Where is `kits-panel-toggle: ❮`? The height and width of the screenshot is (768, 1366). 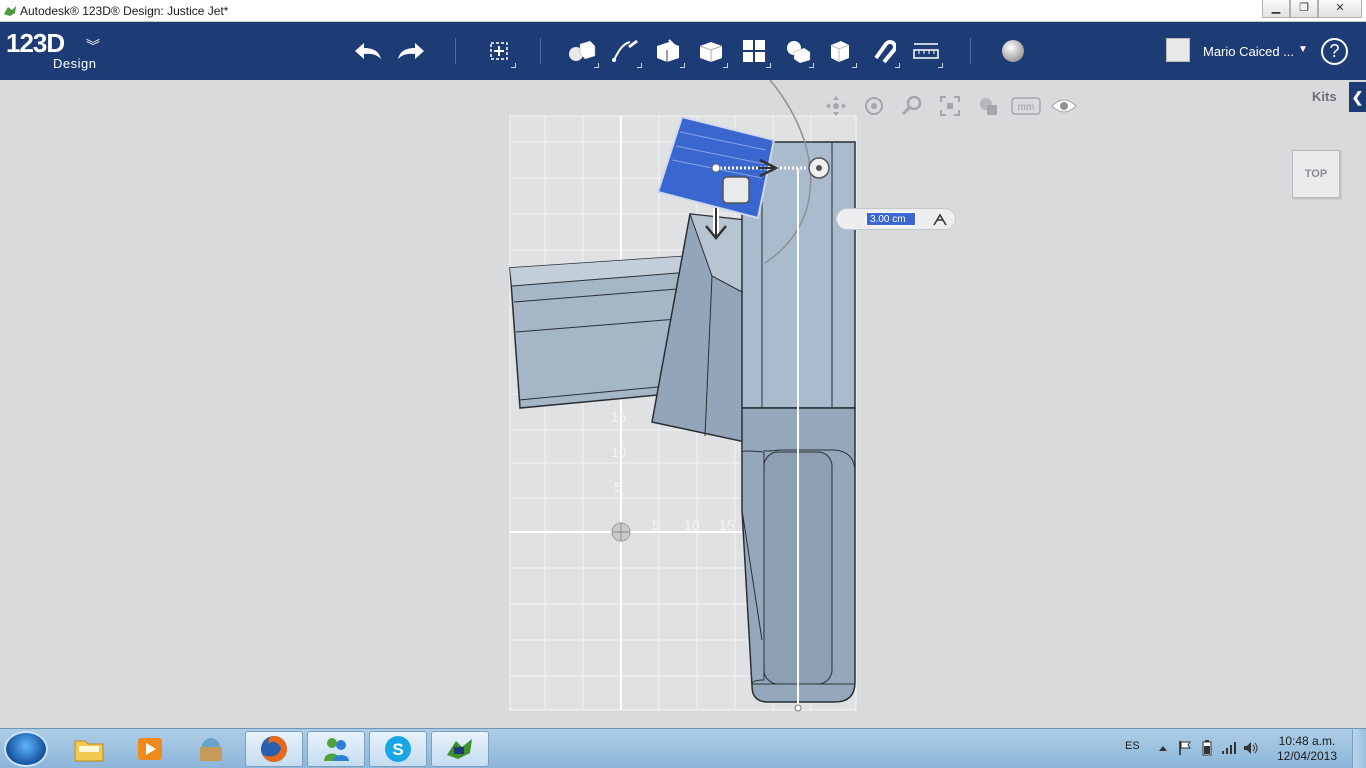
kits-panel-toggle: ❮ is located at coordinates (1357, 97).